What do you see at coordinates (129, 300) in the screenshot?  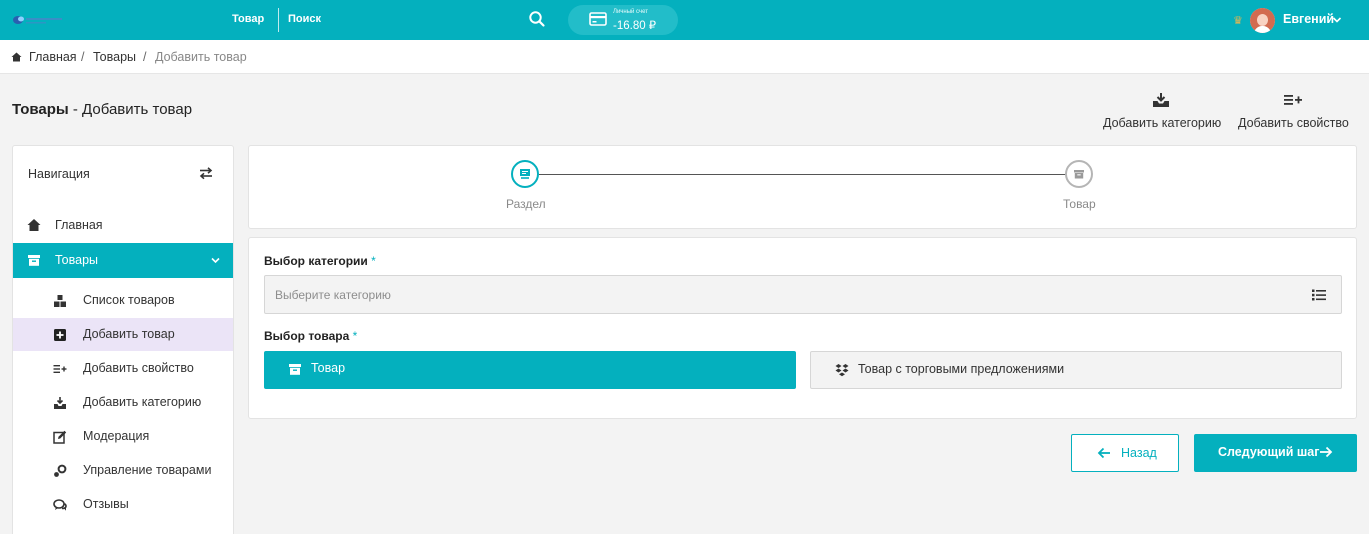 I see `sidebar-subitem-label: Список товаров` at bounding box center [129, 300].